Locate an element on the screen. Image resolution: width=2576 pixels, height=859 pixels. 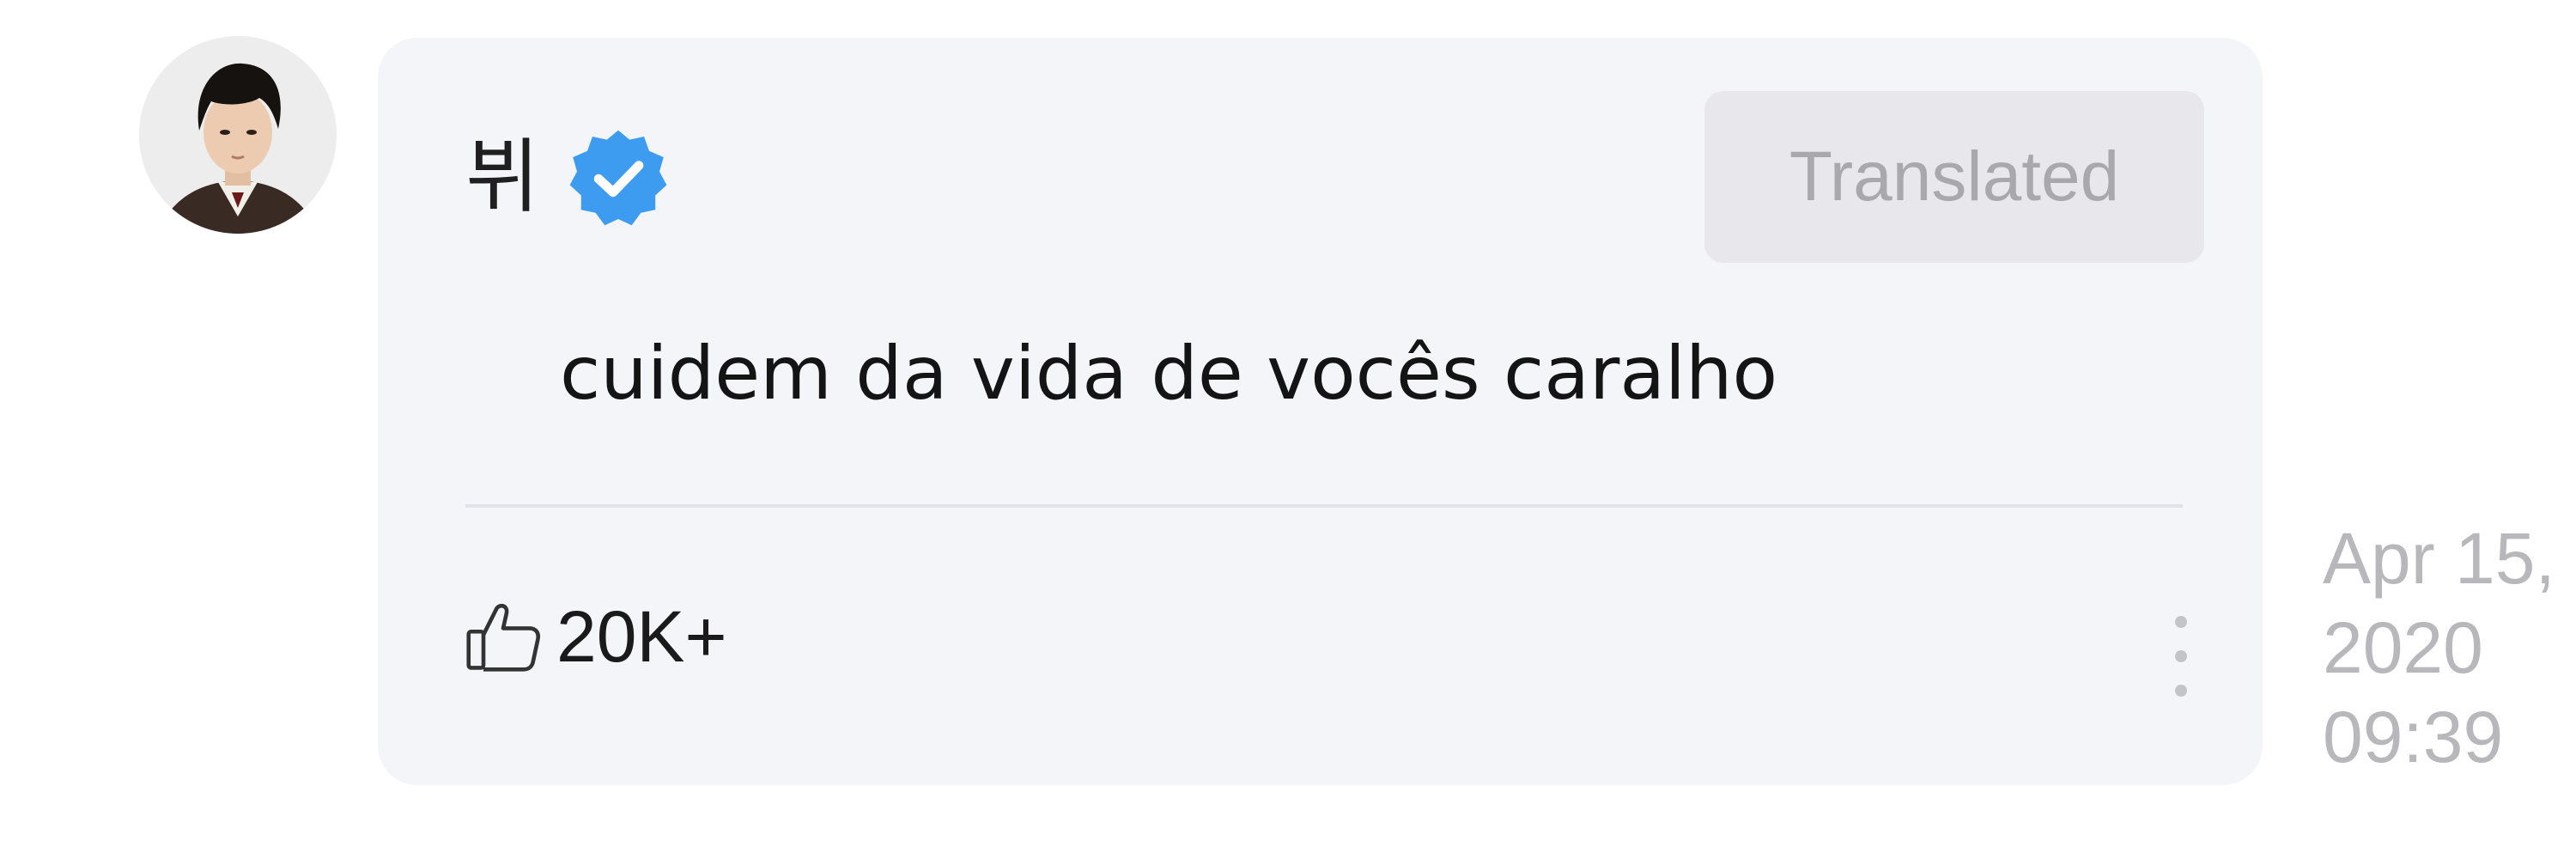
timestamp-date: Apr 15, is located at coordinates (2439, 559).